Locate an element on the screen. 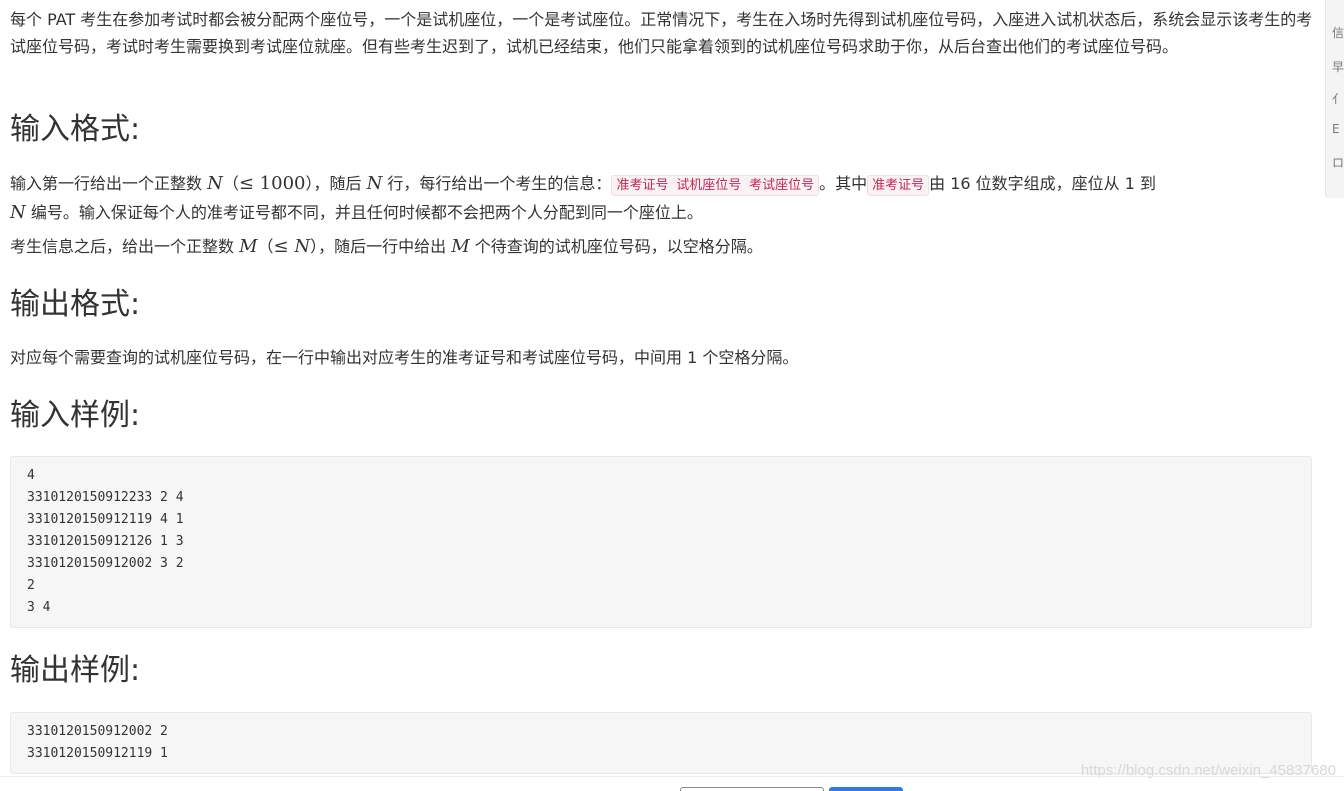 This screenshot has height=791, width=1344. divider is located at coordinates (672, 776).